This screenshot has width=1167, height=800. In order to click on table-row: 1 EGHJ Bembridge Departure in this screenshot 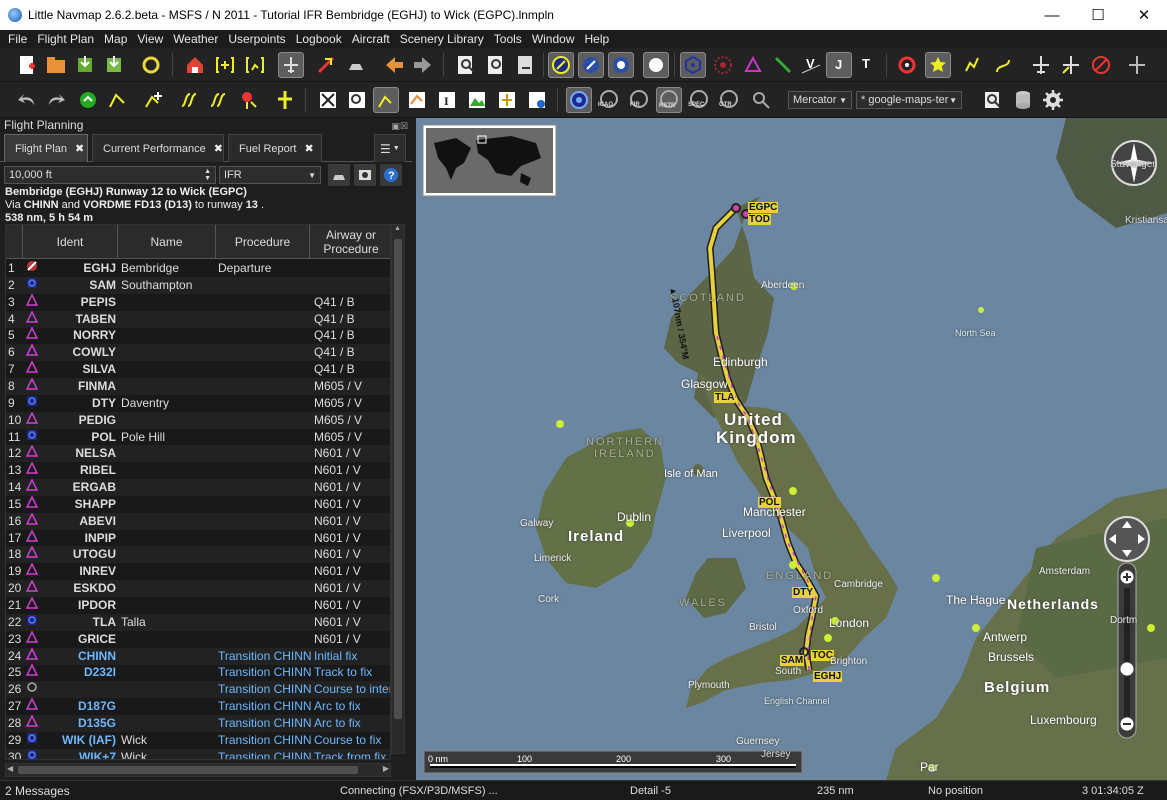, I will do `click(198, 268)`.